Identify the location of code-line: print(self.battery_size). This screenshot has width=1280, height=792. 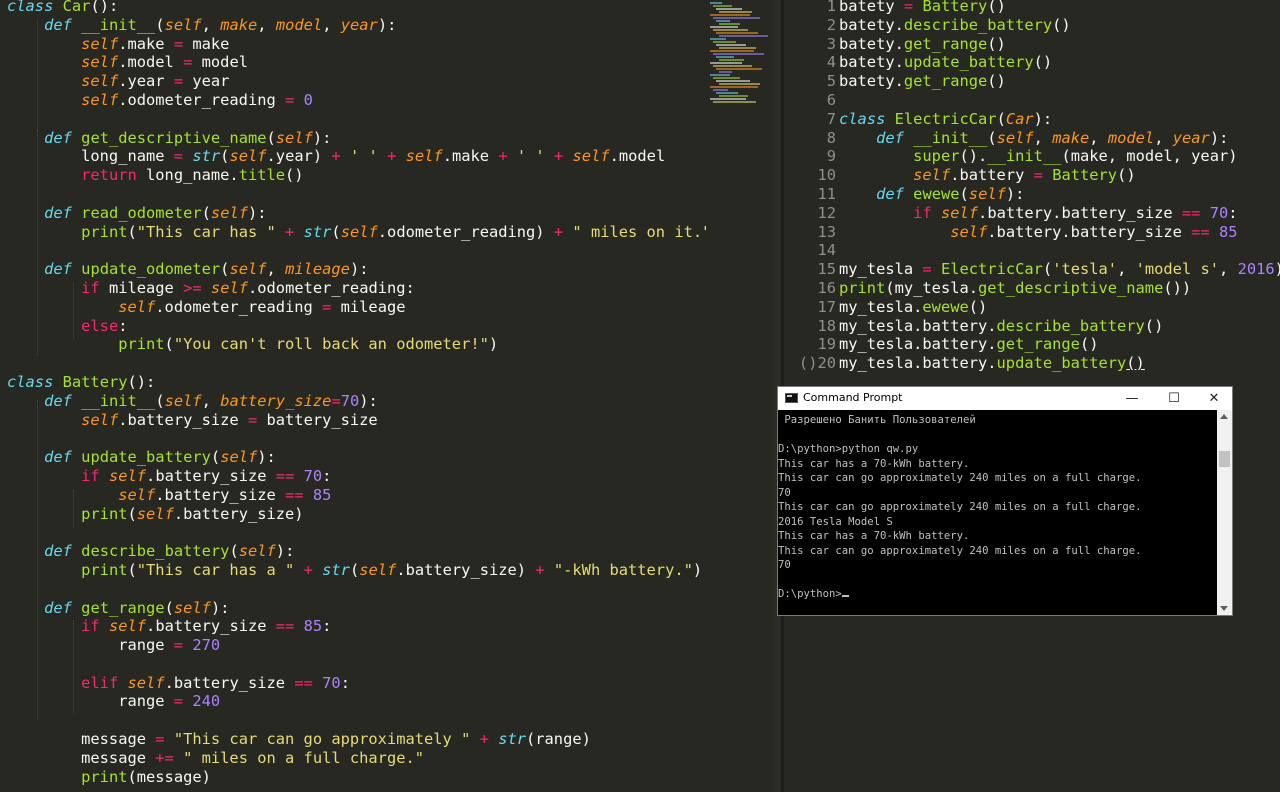
(356, 514).